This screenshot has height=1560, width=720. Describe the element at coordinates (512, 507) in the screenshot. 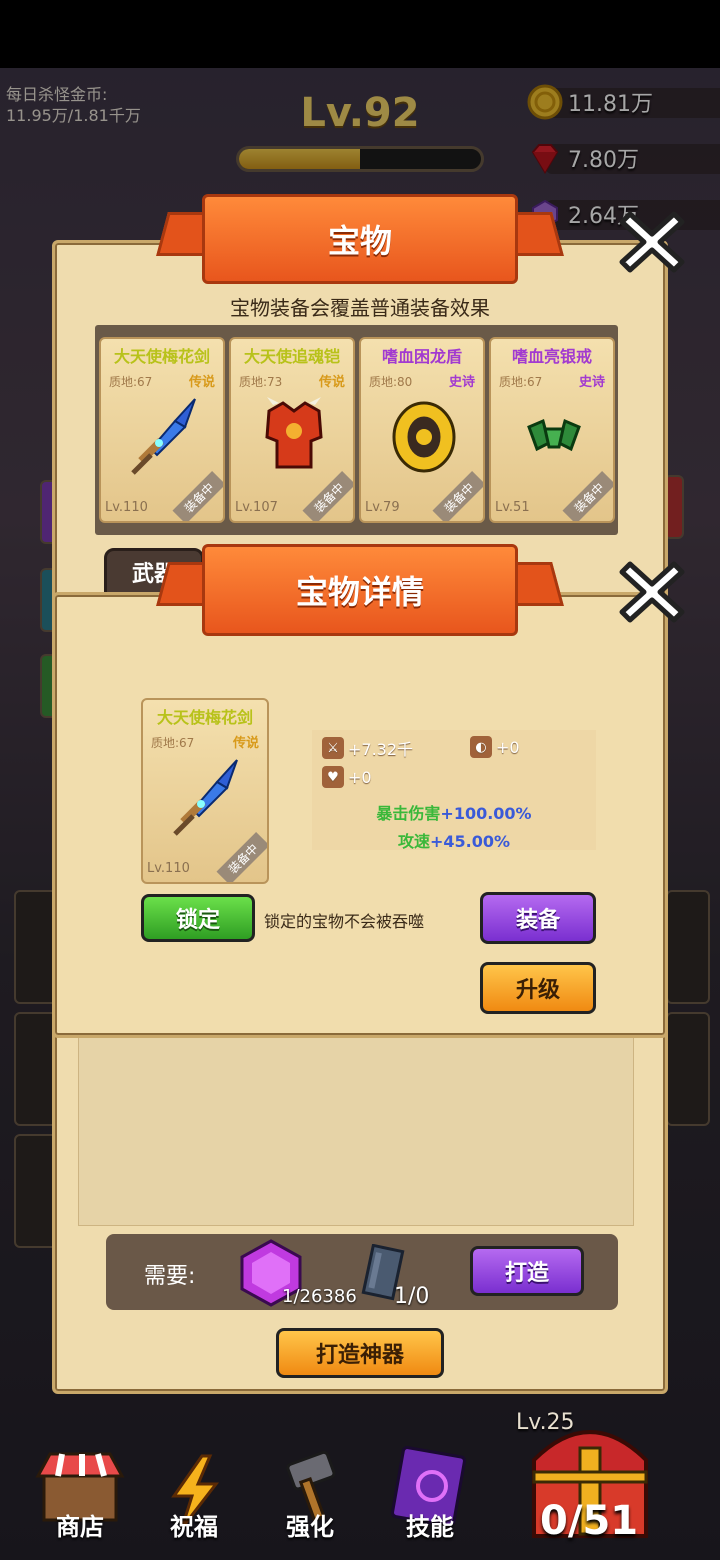

I see `card-level: Lv.51` at that location.